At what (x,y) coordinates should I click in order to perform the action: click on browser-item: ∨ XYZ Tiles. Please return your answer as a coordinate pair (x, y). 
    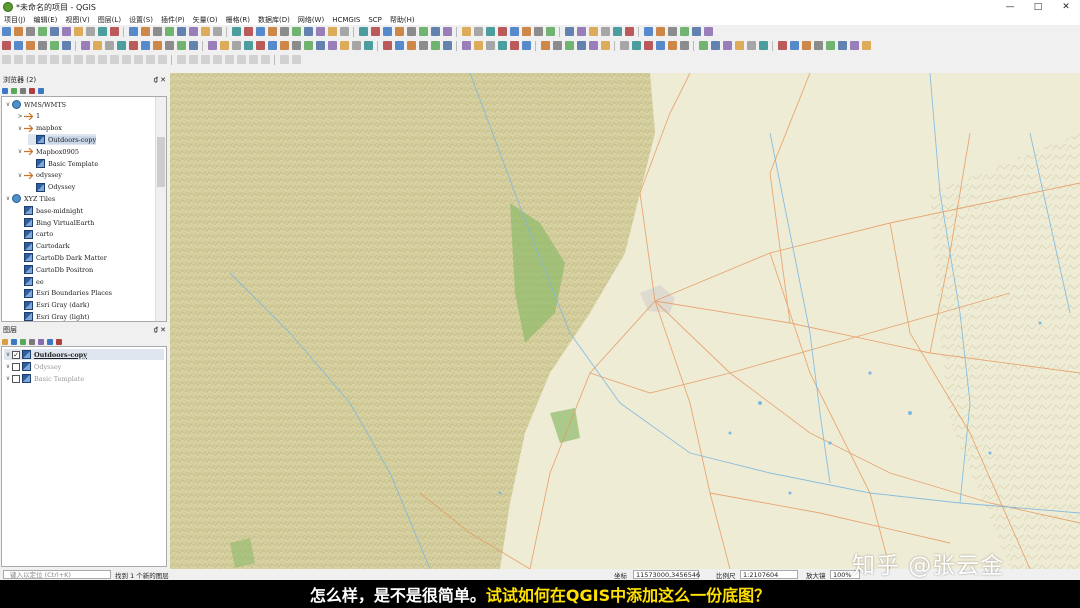
    Looking at the image, I should click on (29, 198).